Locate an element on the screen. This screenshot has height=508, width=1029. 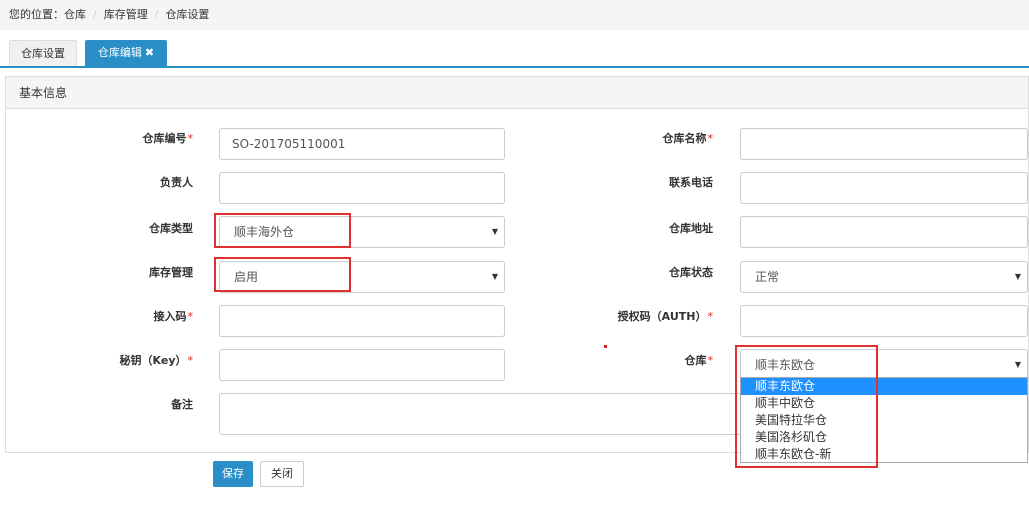
remark-label: 备注 is located at coordinates (182, 404).